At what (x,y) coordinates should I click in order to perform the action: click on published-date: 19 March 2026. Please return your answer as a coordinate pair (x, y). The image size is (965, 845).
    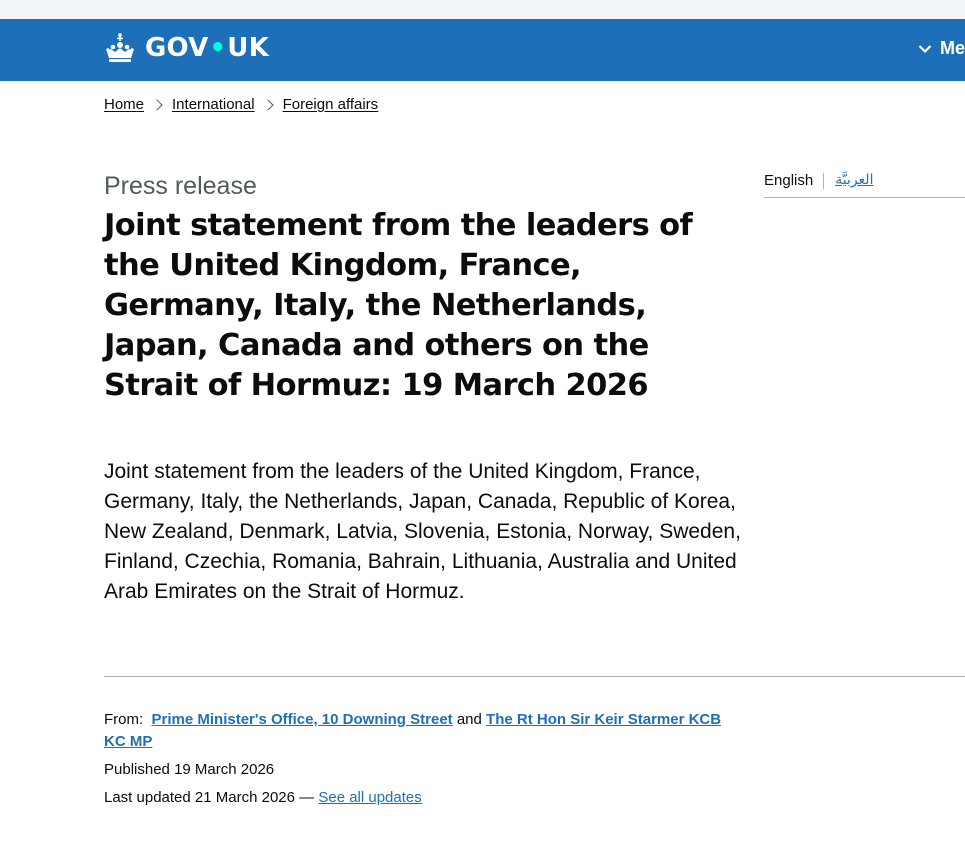
    Looking at the image, I should click on (224, 769).